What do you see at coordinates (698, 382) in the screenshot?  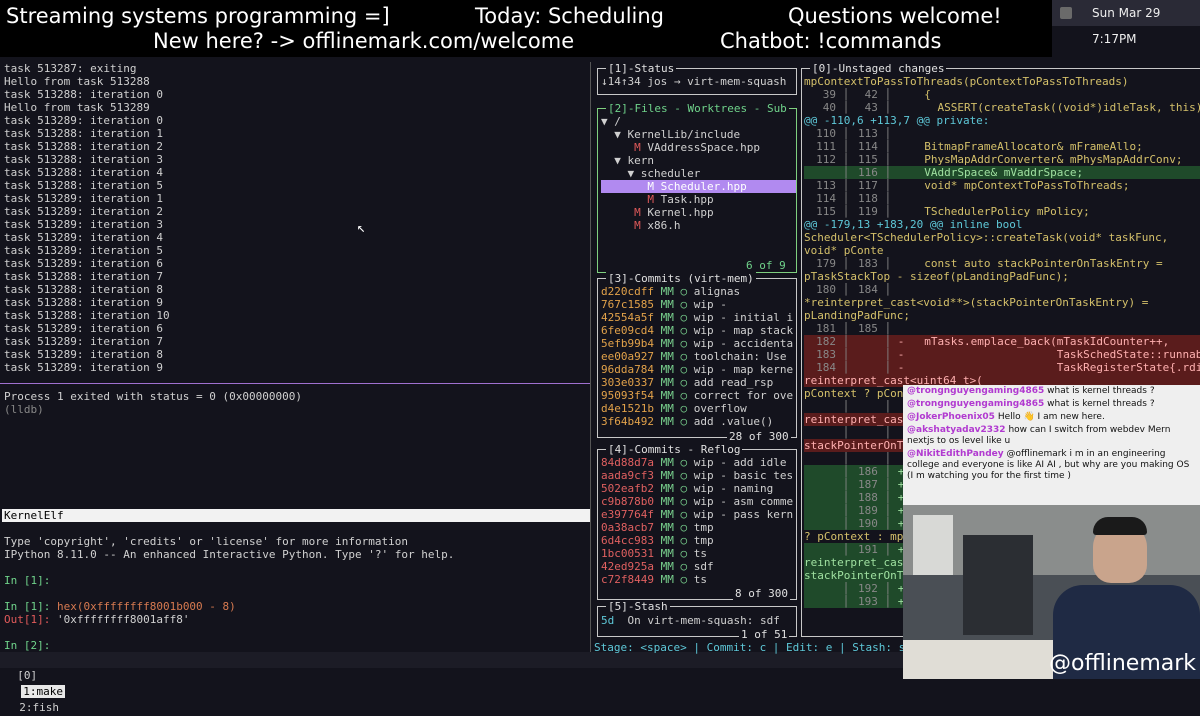 I see `commit-row: 303e0337 MM ○ add read_rsp` at bounding box center [698, 382].